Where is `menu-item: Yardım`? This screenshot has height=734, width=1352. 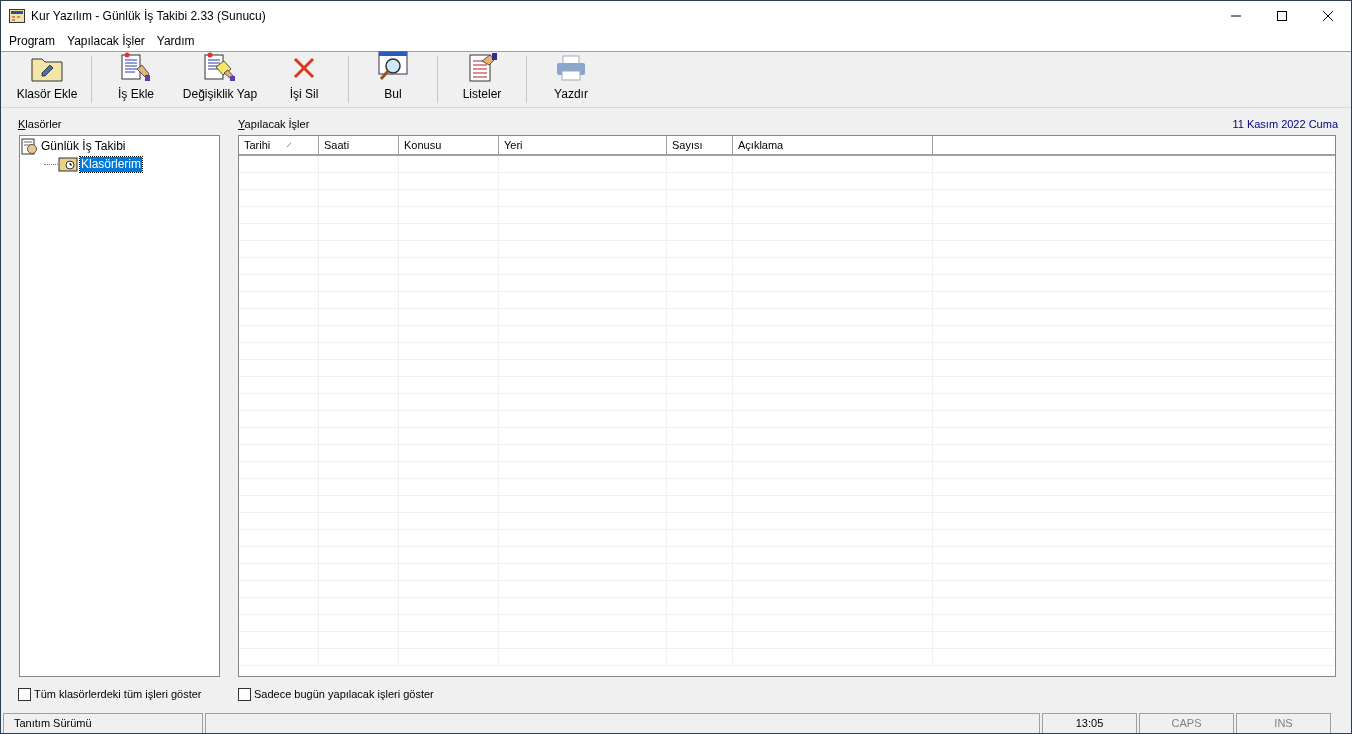
menu-item: Yardım is located at coordinates (175, 41).